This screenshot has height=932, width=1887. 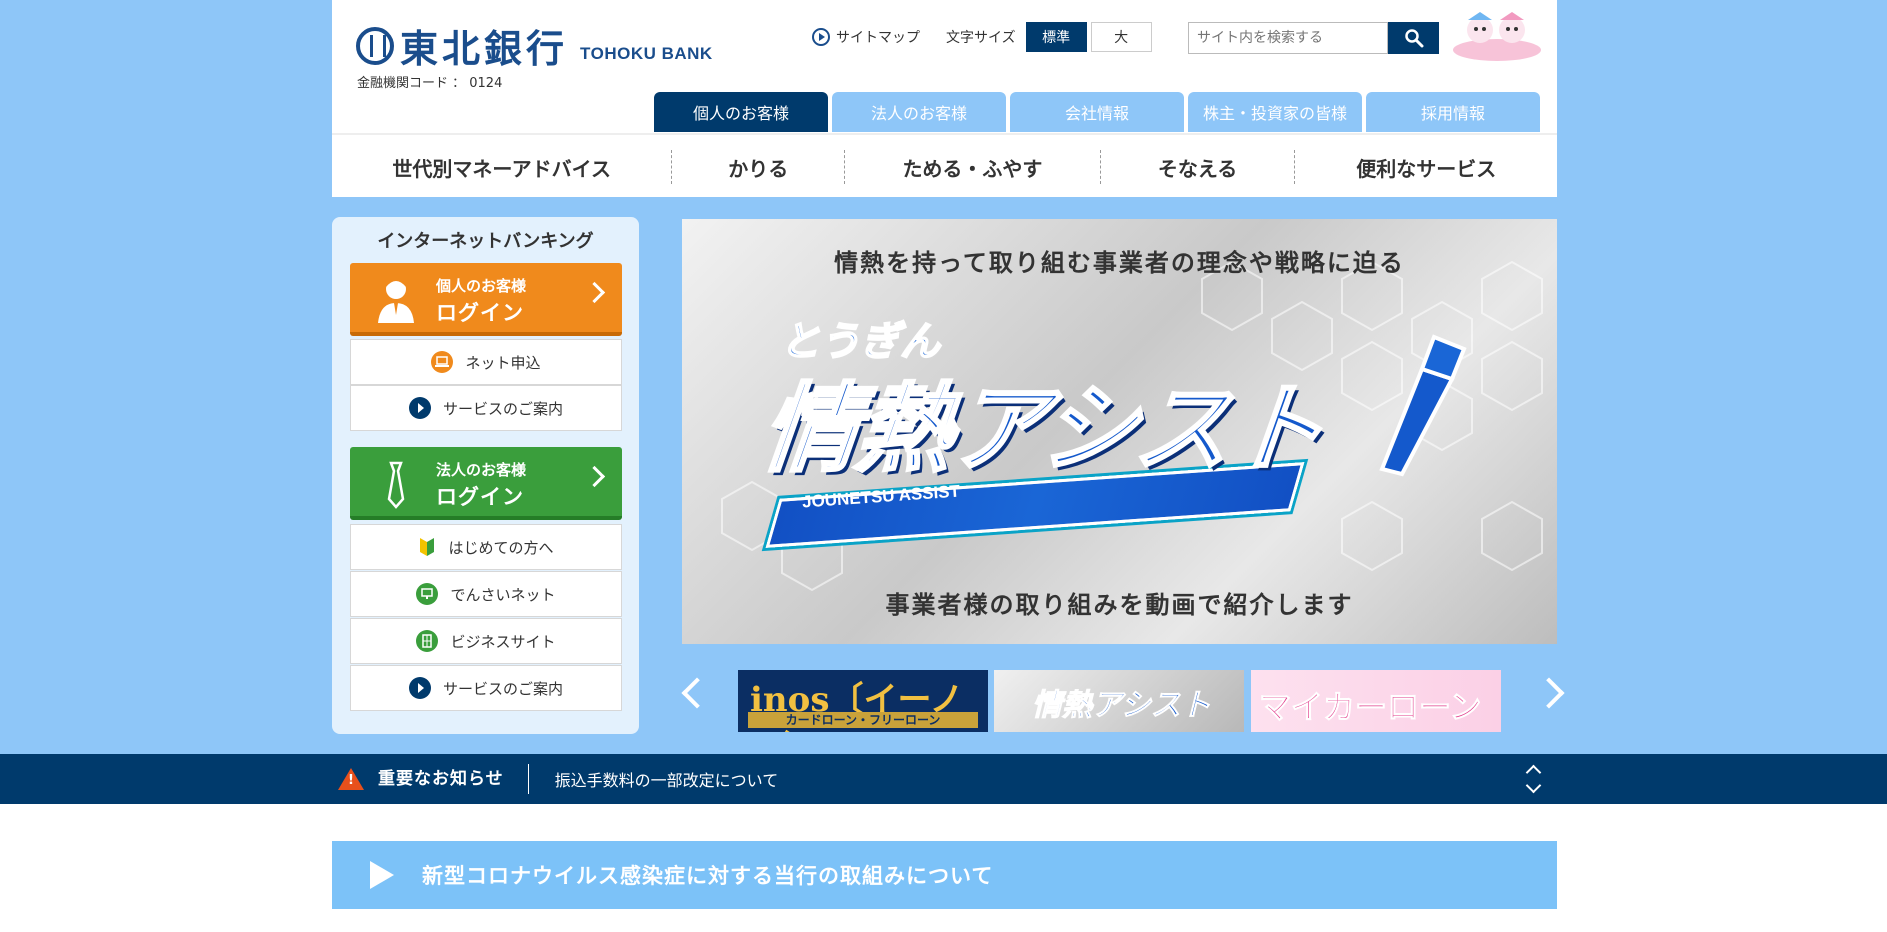 What do you see at coordinates (973, 167) in the screenshot?
I see `gnav-save-invest: ためる・ふやす` at bounding box center [973, 167].